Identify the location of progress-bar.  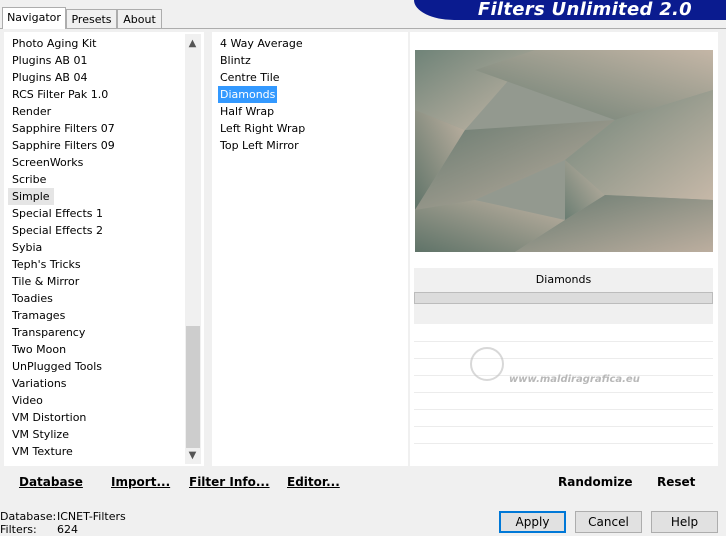
(563, 298).